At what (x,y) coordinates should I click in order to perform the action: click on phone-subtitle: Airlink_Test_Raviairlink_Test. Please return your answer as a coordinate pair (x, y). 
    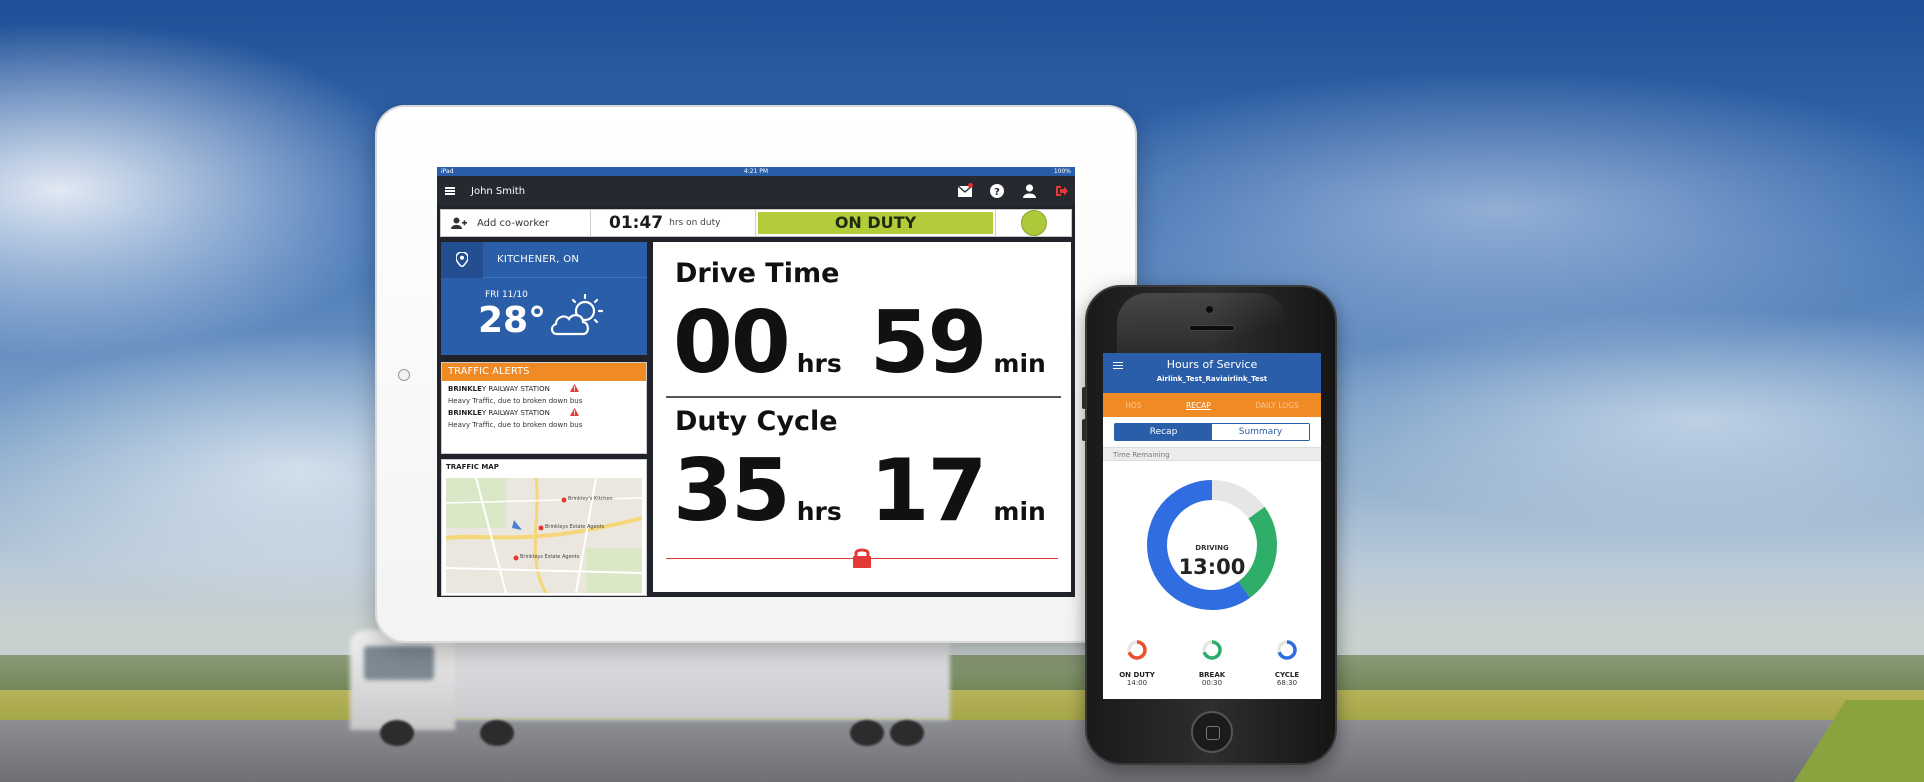
    Looking at the image, I should click on (1212, 379).